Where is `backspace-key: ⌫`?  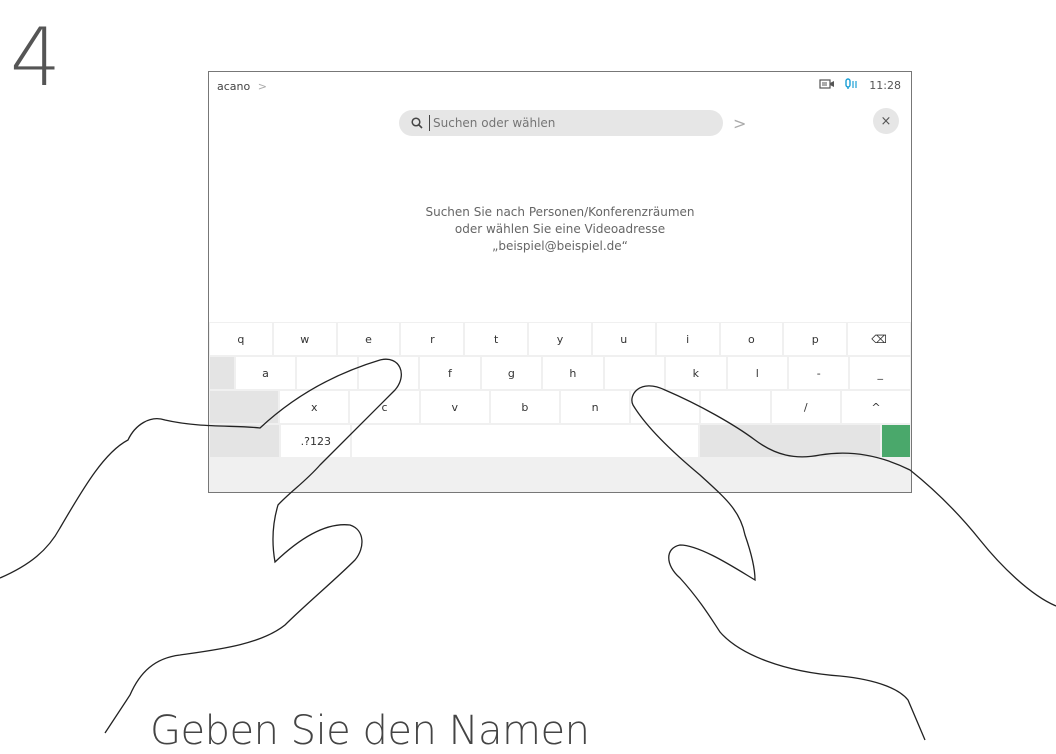 backspace-key: ⌫ is located at coordinates (879, 339).